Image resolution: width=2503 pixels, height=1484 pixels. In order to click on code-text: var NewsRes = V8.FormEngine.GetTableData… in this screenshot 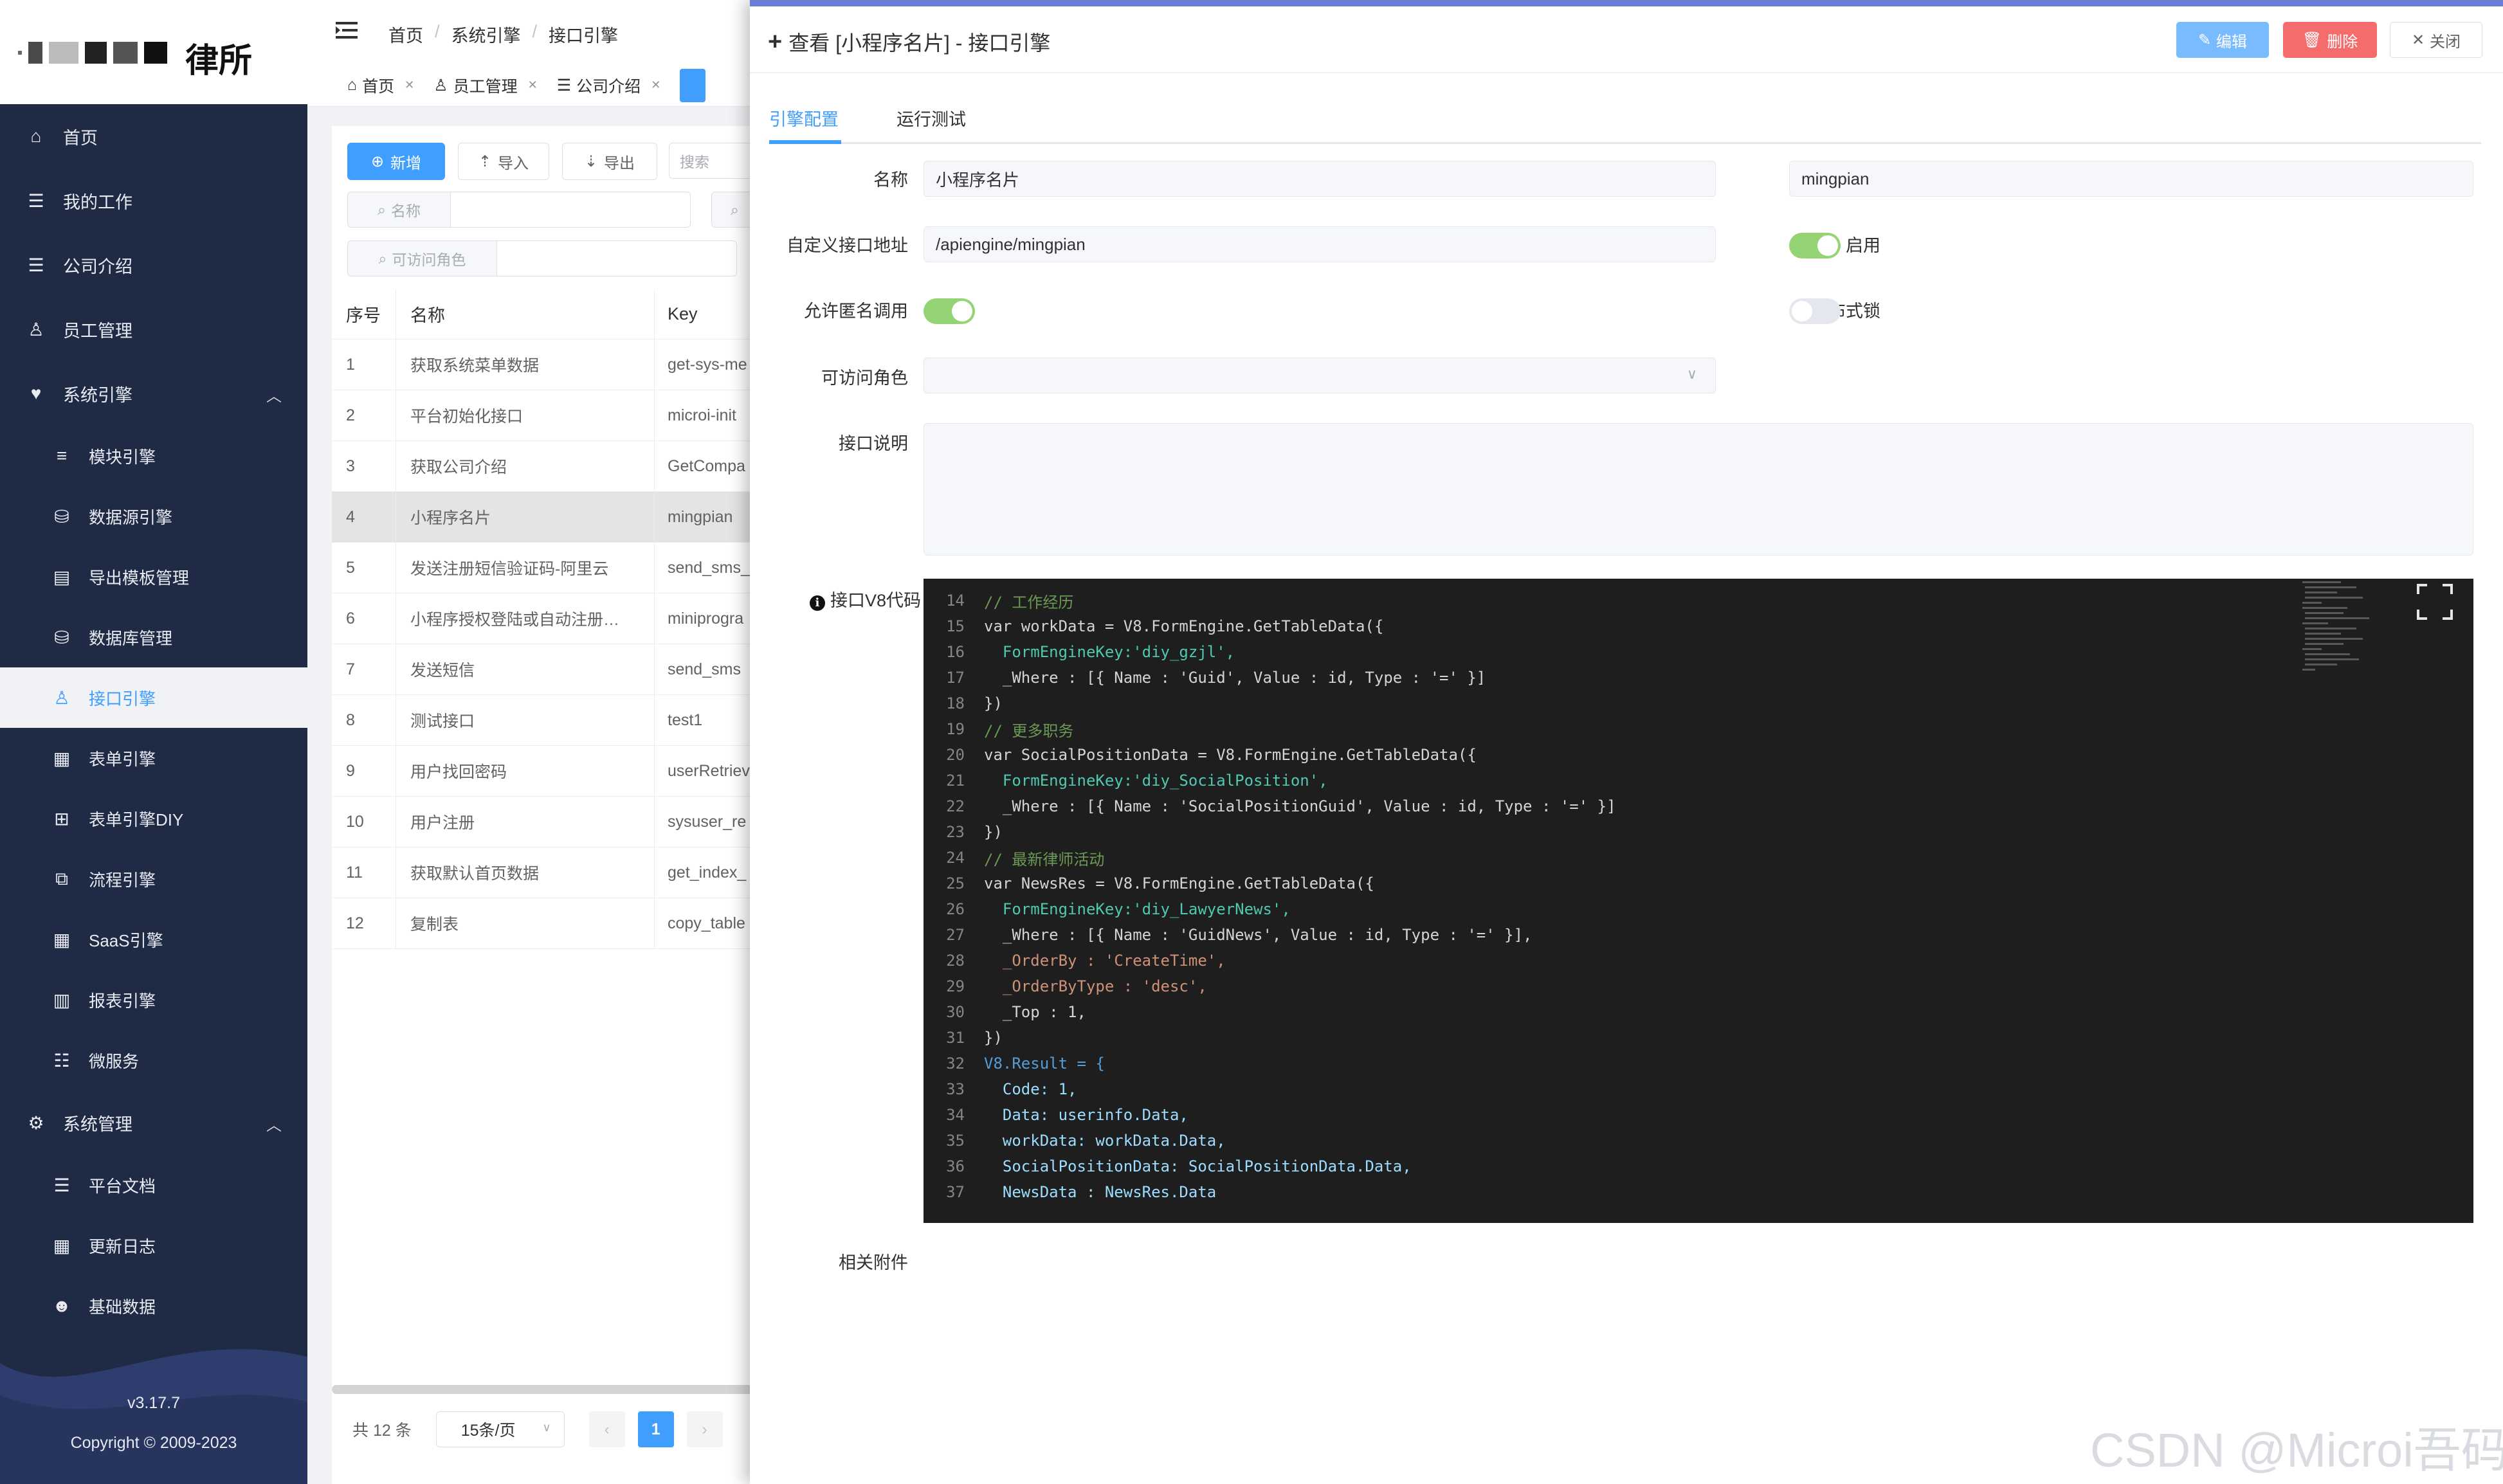, I will do `click(1179, 883)`.